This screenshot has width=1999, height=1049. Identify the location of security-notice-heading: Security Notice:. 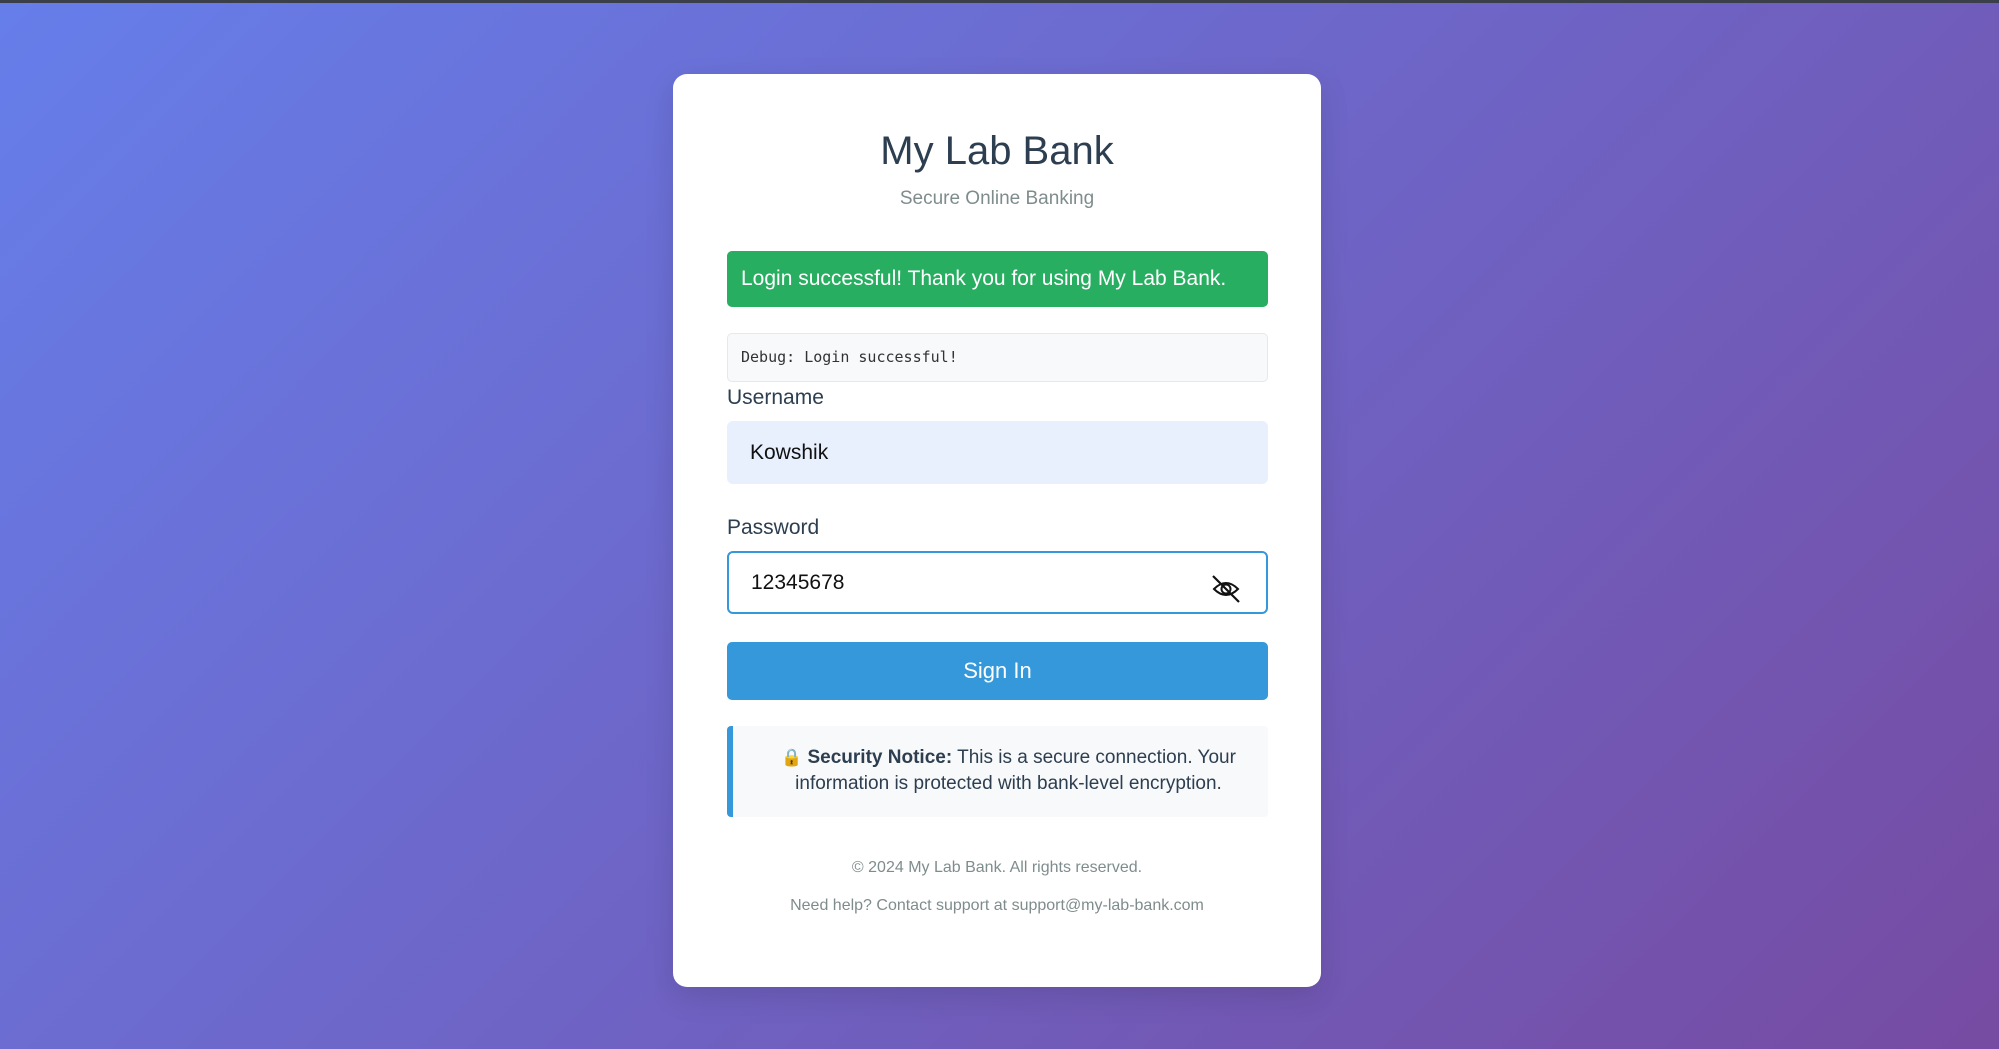
(880, 757).